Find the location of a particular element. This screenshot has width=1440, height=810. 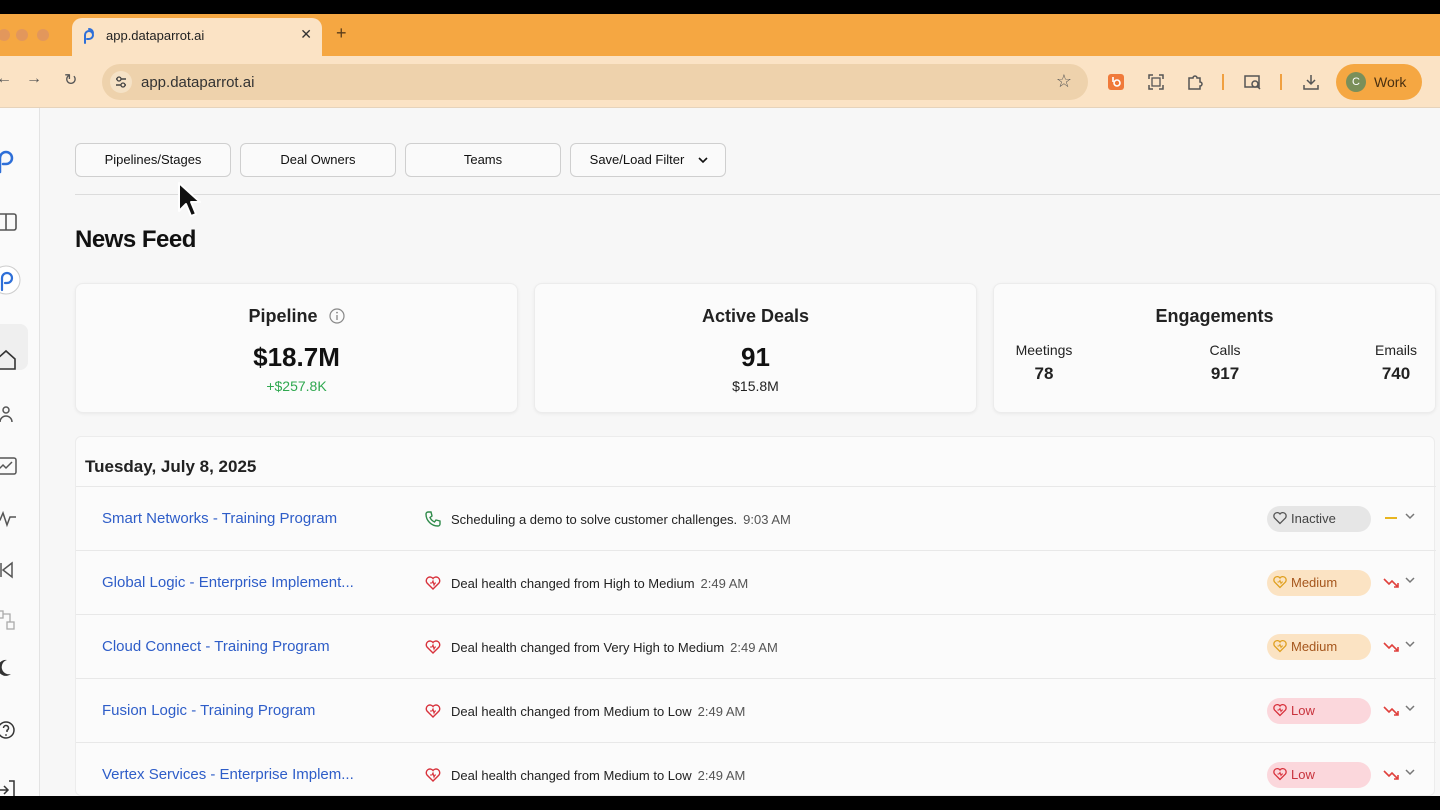

window-zoom-dot is located at coordinates (43, 35).